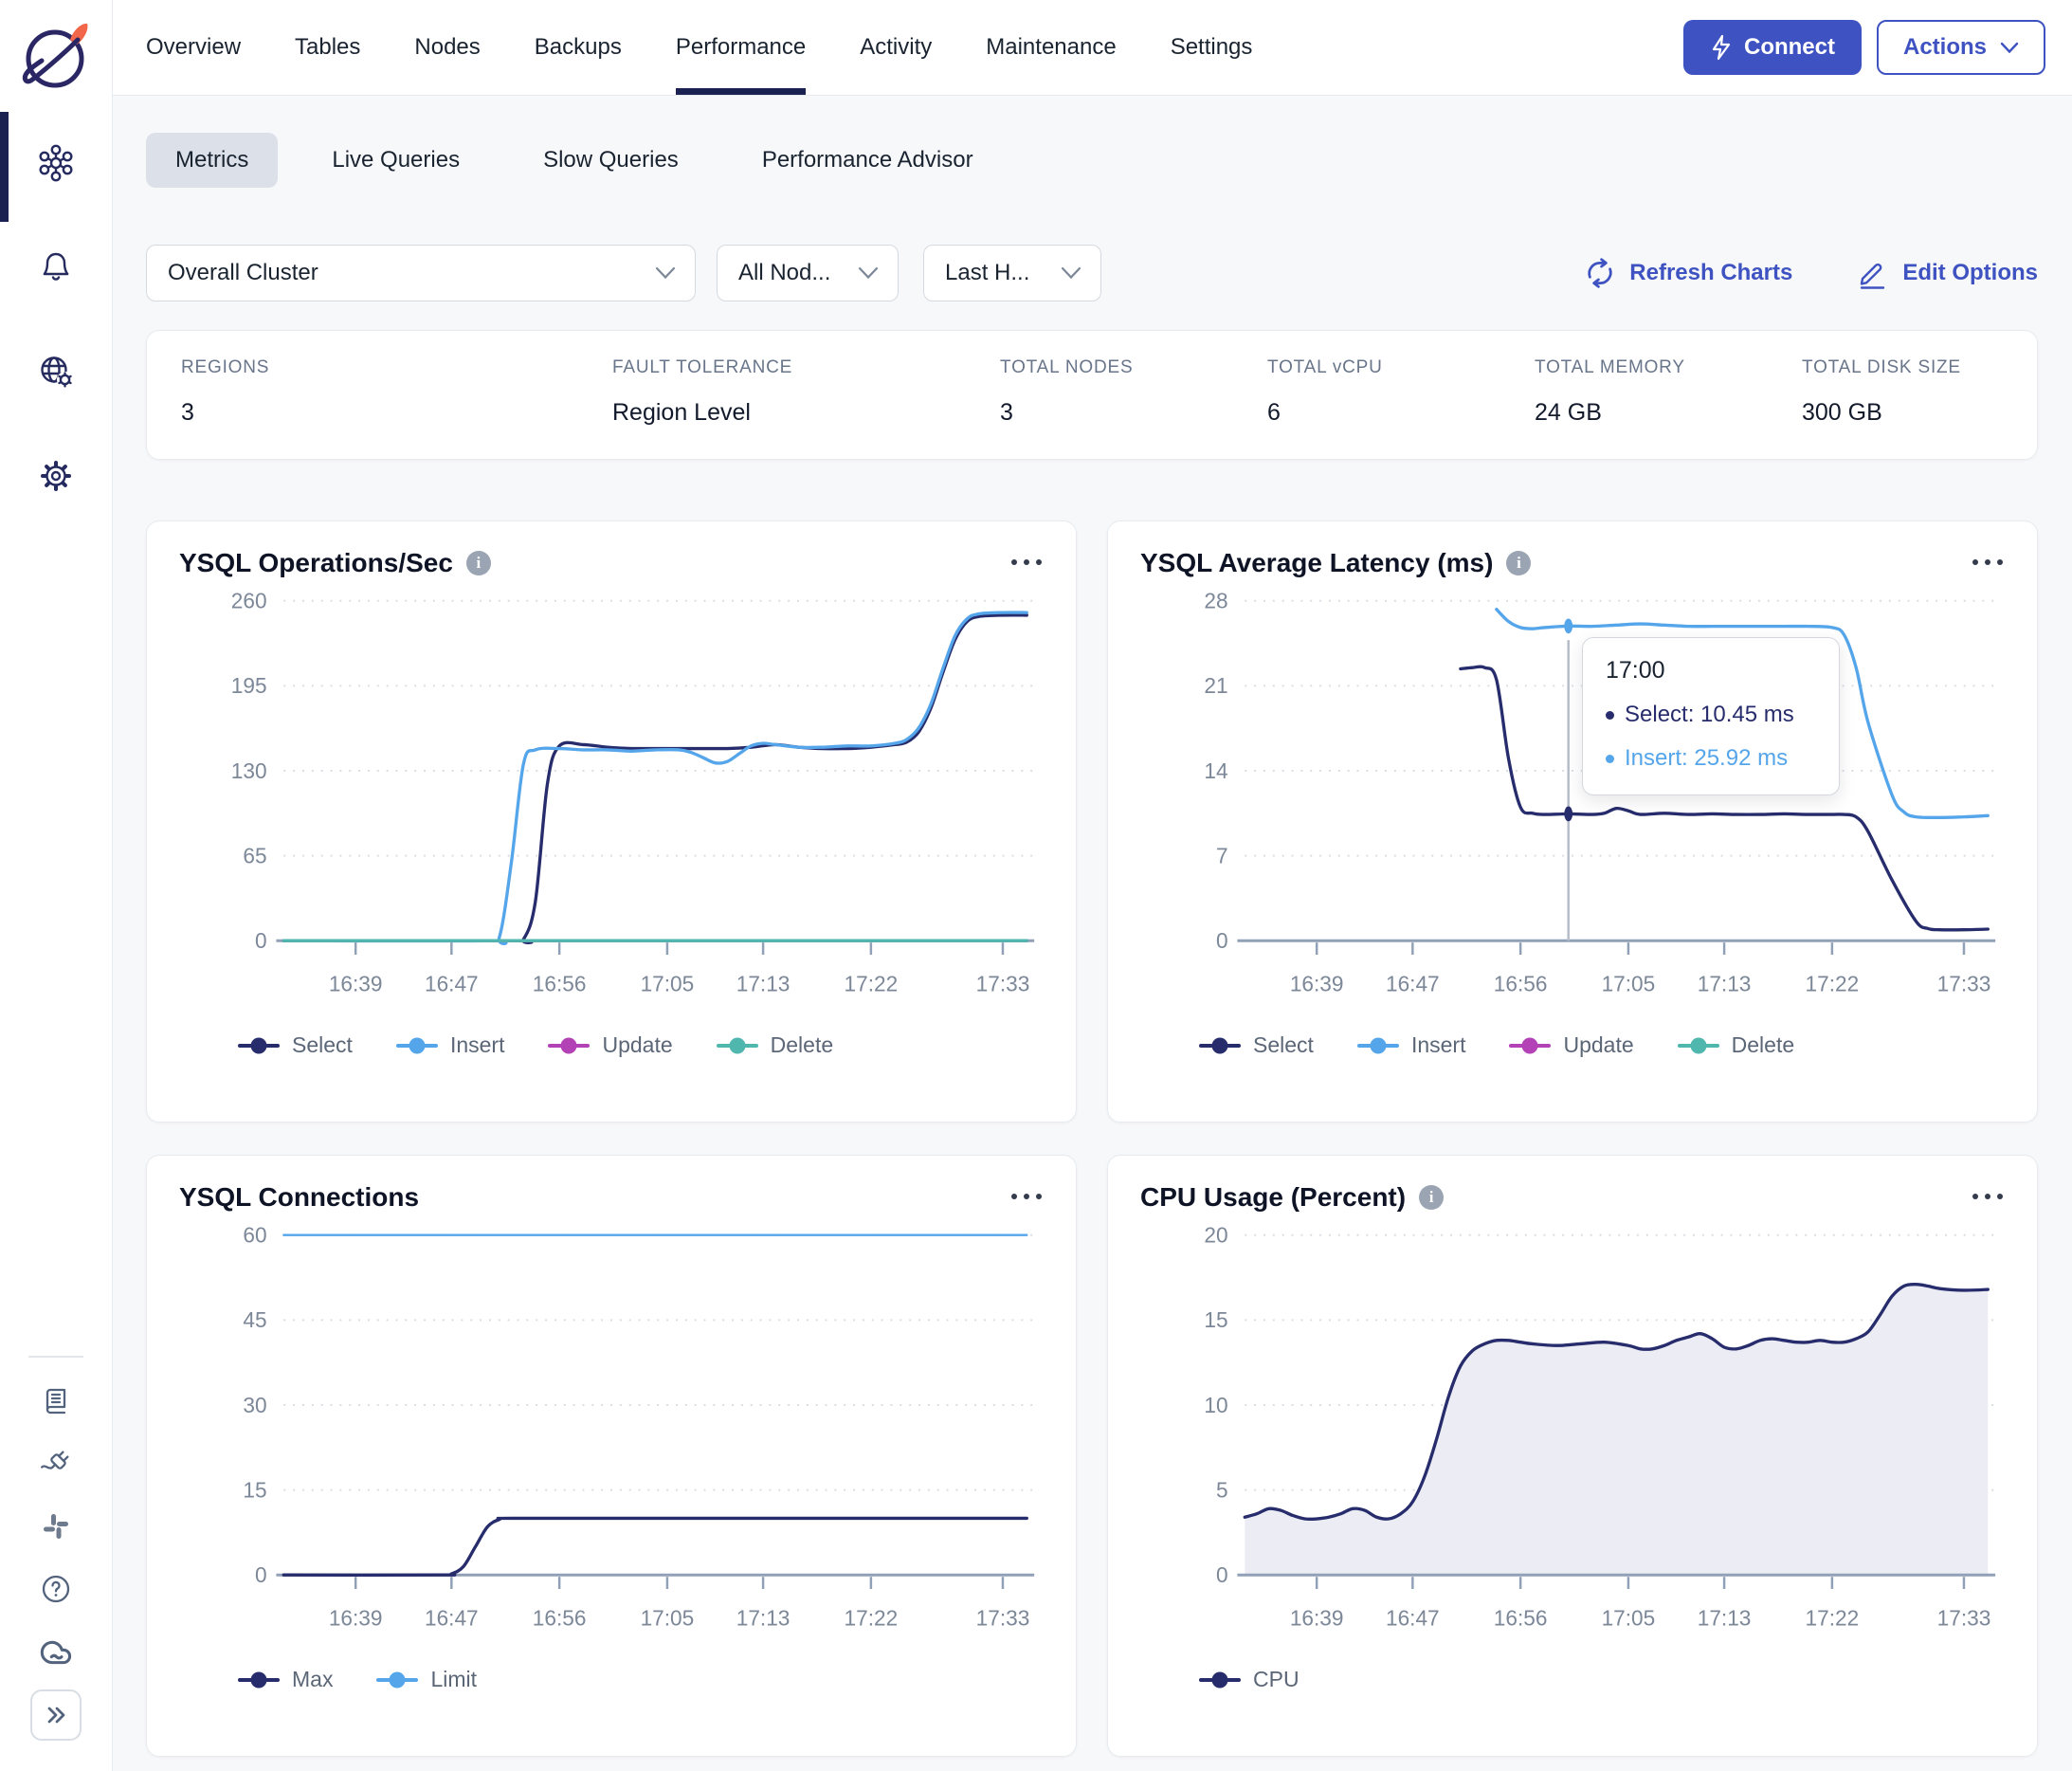  I want to click on stat-label: TOTAL MEMORY, so click(1610, 367).